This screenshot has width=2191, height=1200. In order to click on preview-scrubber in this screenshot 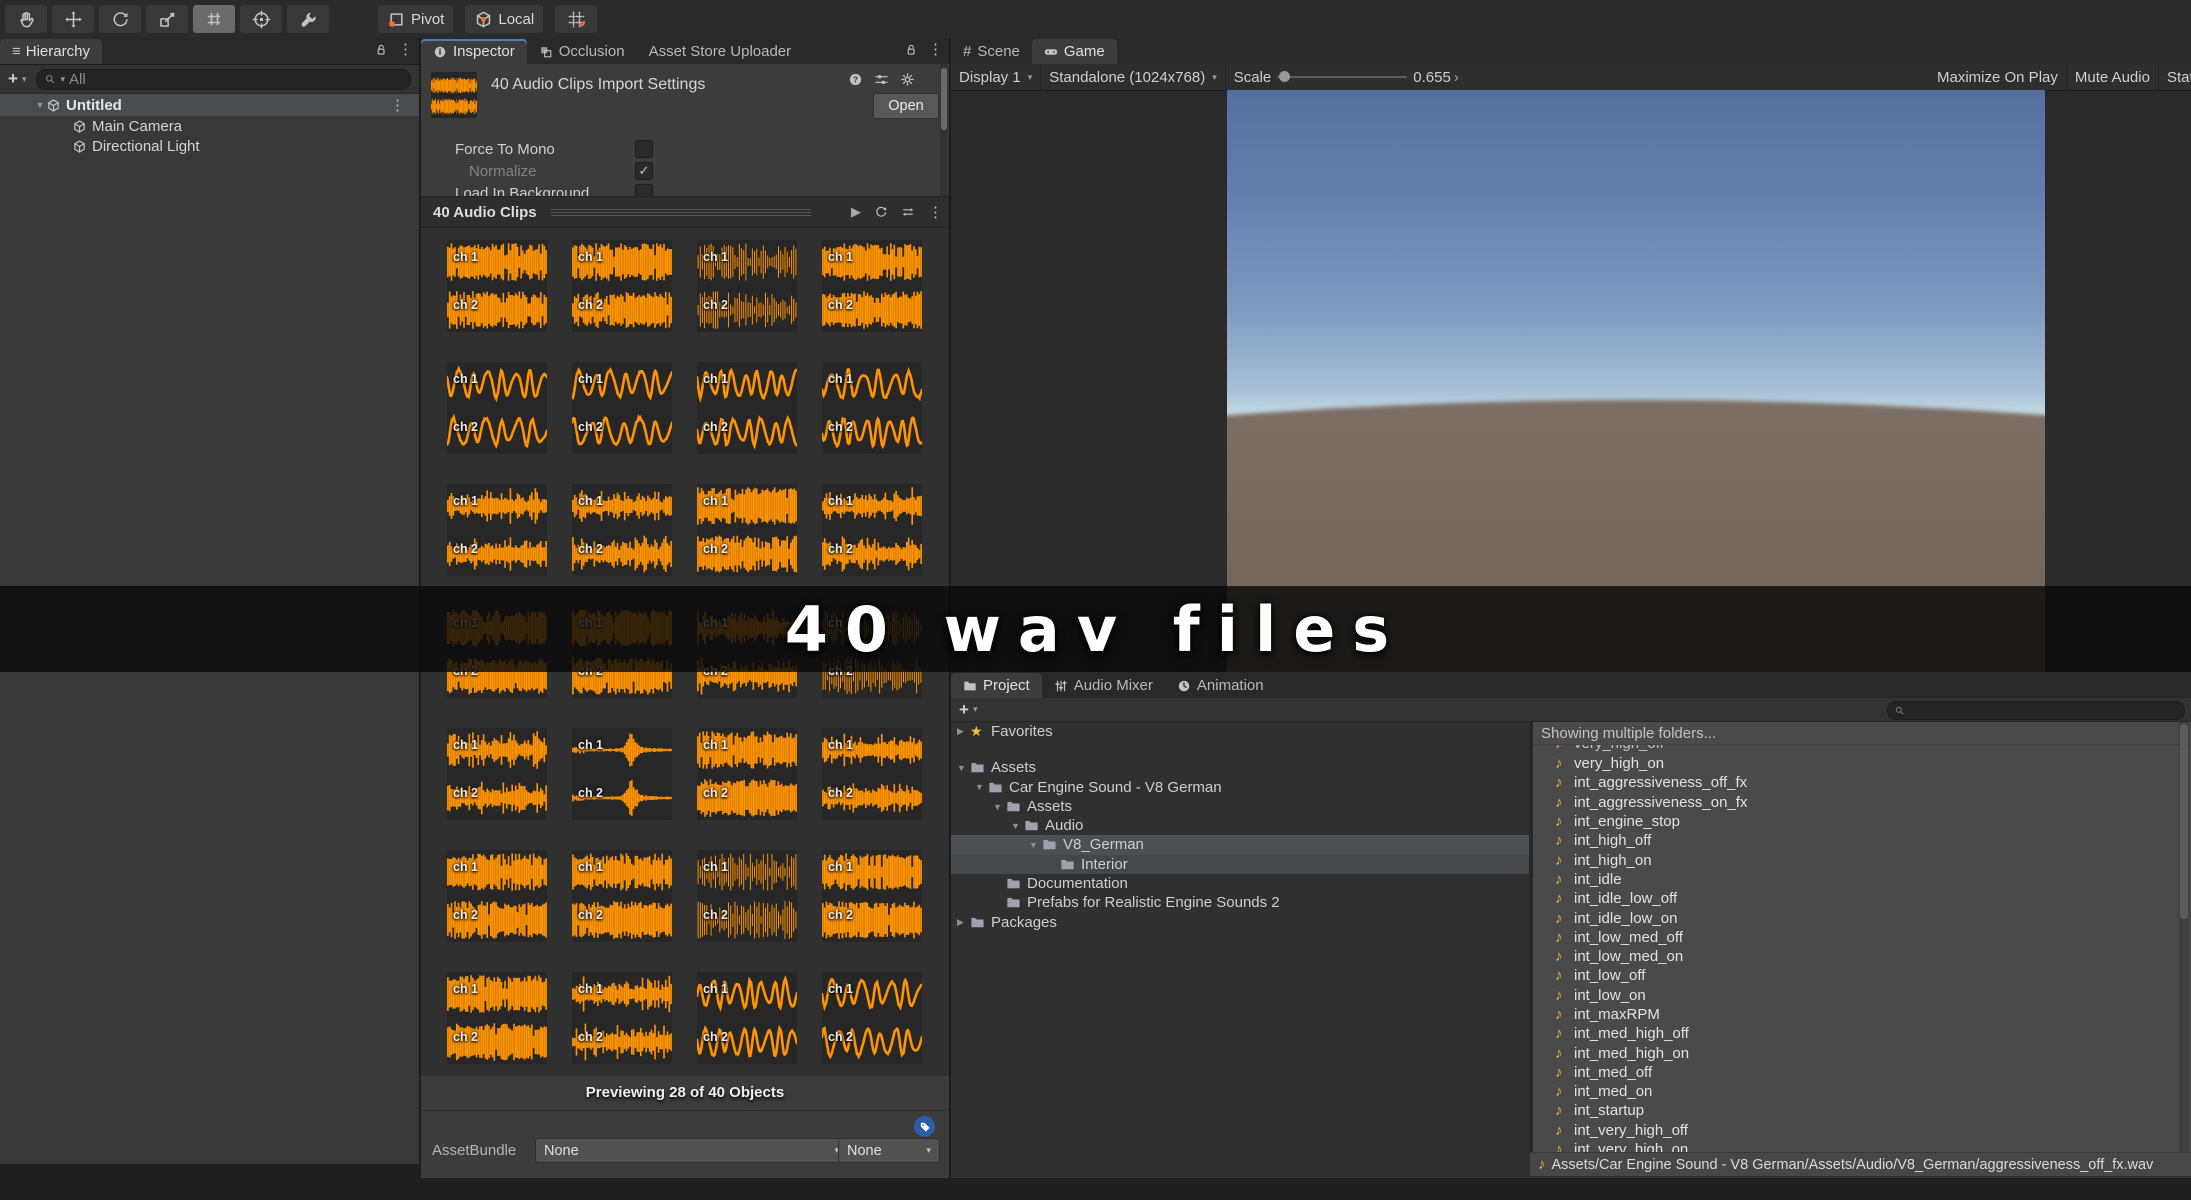, I will do `click(680, 212)`.